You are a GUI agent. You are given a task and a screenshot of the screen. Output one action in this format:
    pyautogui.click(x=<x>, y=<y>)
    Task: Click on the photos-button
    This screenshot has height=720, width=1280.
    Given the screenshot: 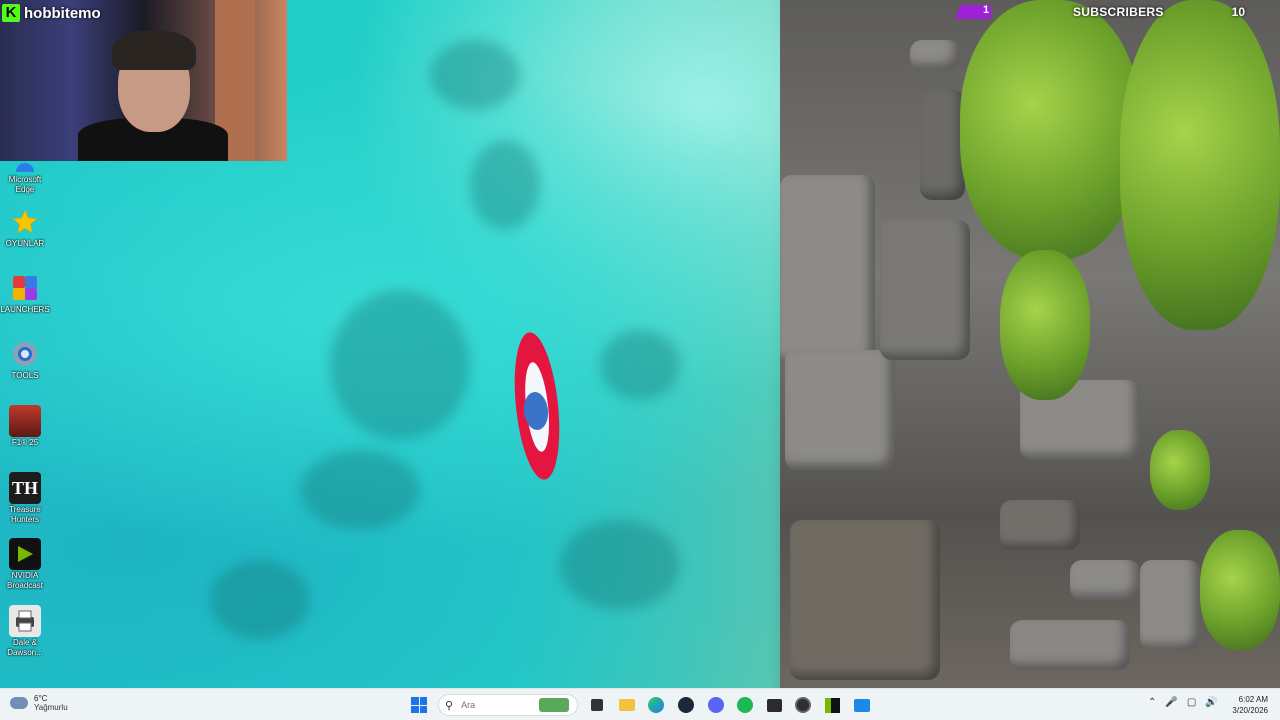 What is the action you would take?
    pyautogui.click(x=862, y=705)
    